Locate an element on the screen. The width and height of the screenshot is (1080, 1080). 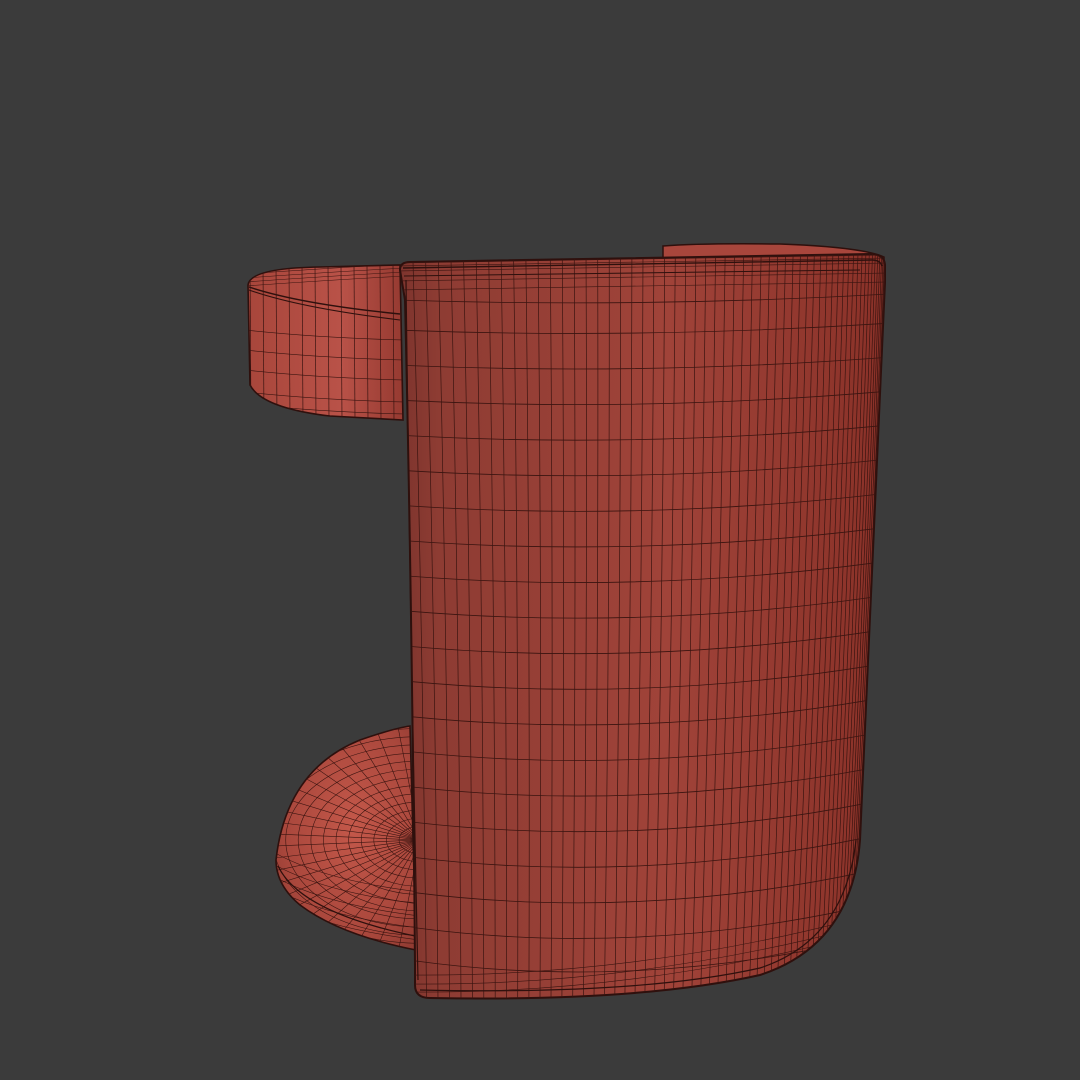
base-disk is located at coordinates (346, 838).